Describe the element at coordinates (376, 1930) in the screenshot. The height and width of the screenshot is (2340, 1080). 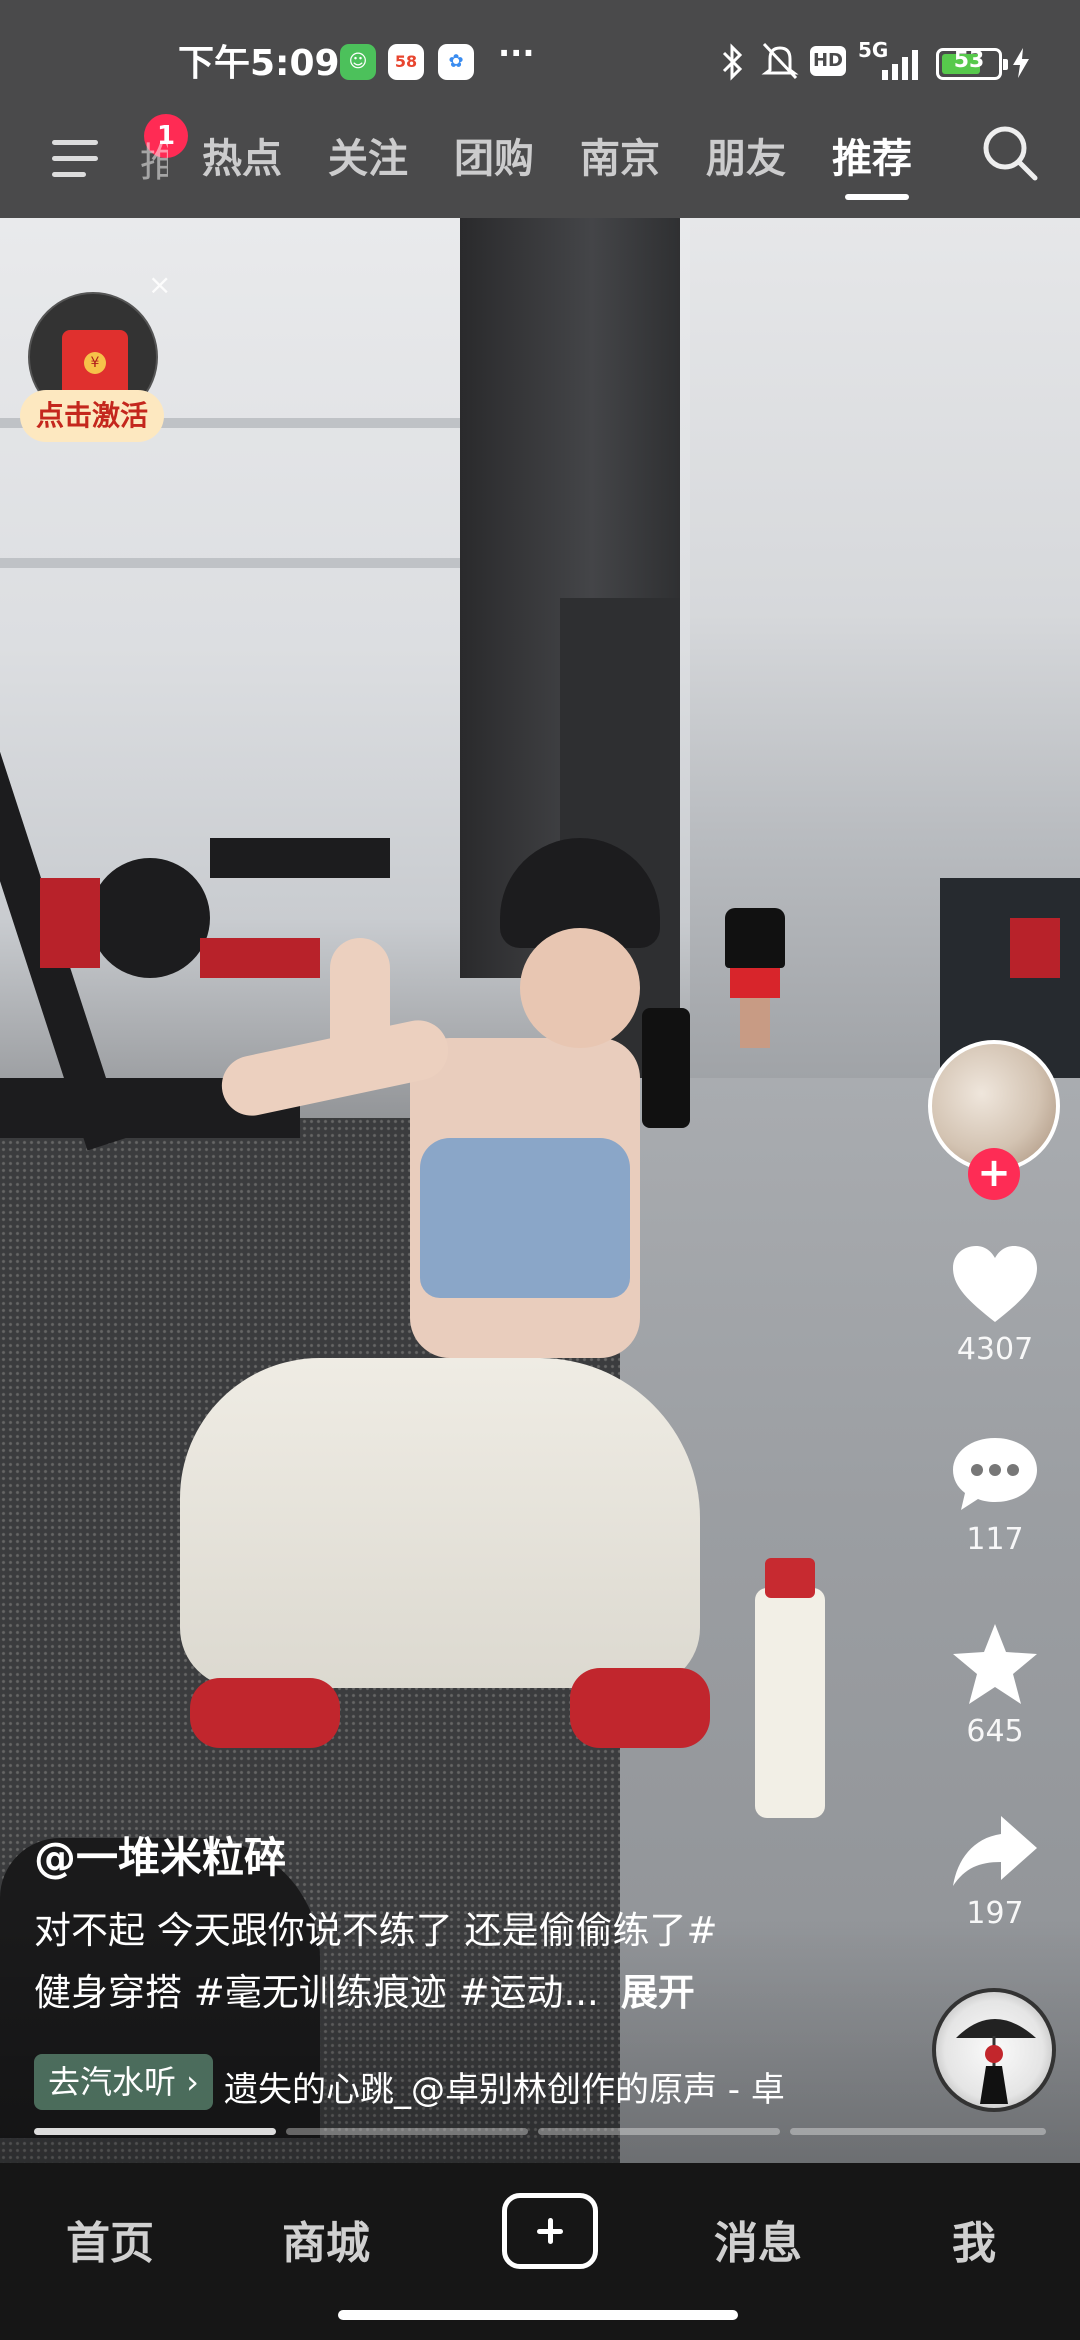
I see `caption-line: 对不起 今天跟你说不练了 还是偷偷练了#` at that location.